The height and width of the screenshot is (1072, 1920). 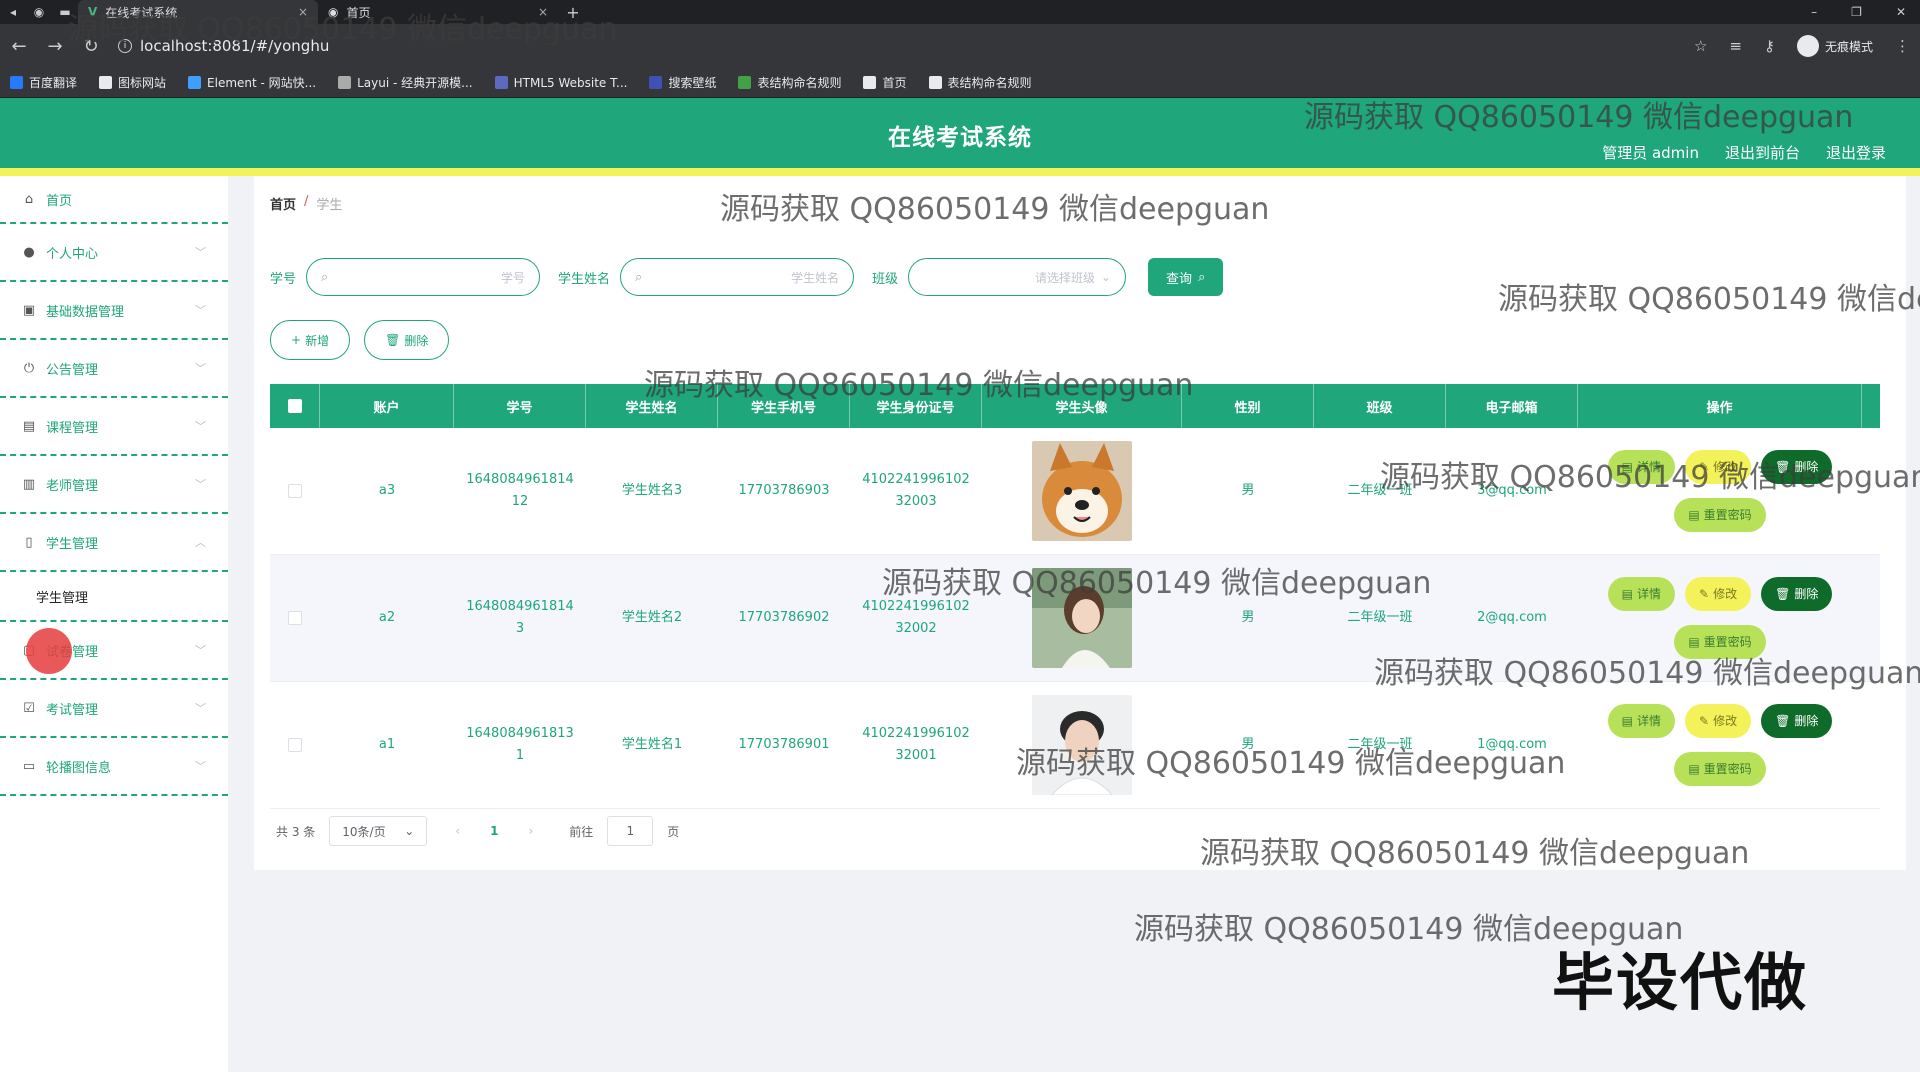 What do you see at coordinates (573, 12) in the screenshot?
I see `new-tab-icon: +` at bounding box center [573, 12].